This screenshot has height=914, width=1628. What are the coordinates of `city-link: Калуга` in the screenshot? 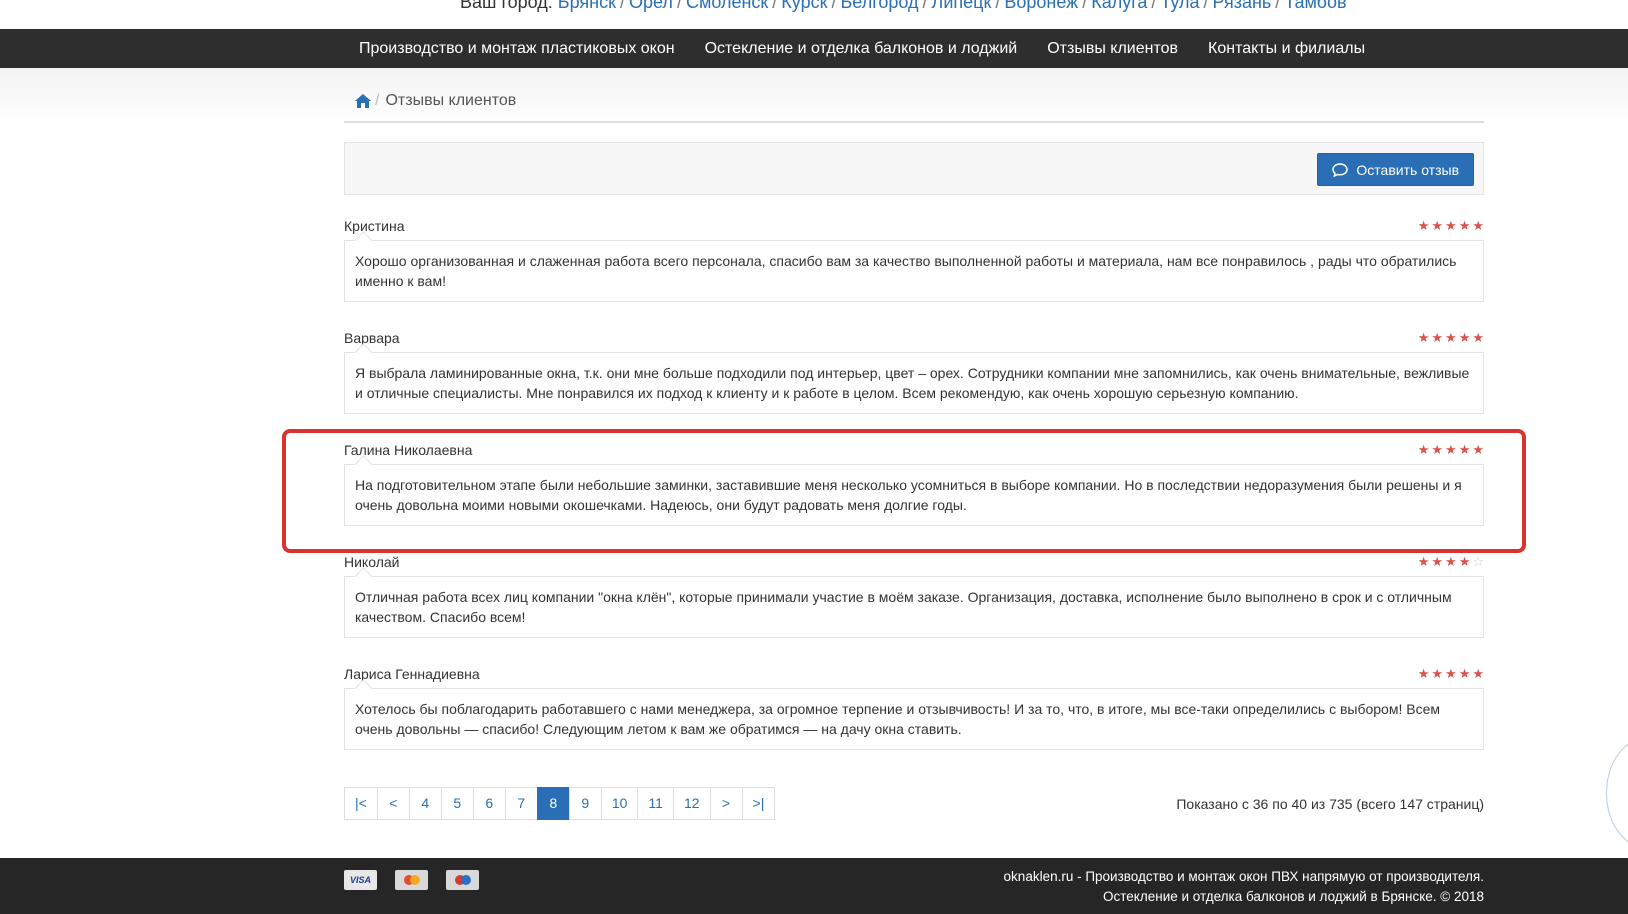 It's located at (1119, 6).